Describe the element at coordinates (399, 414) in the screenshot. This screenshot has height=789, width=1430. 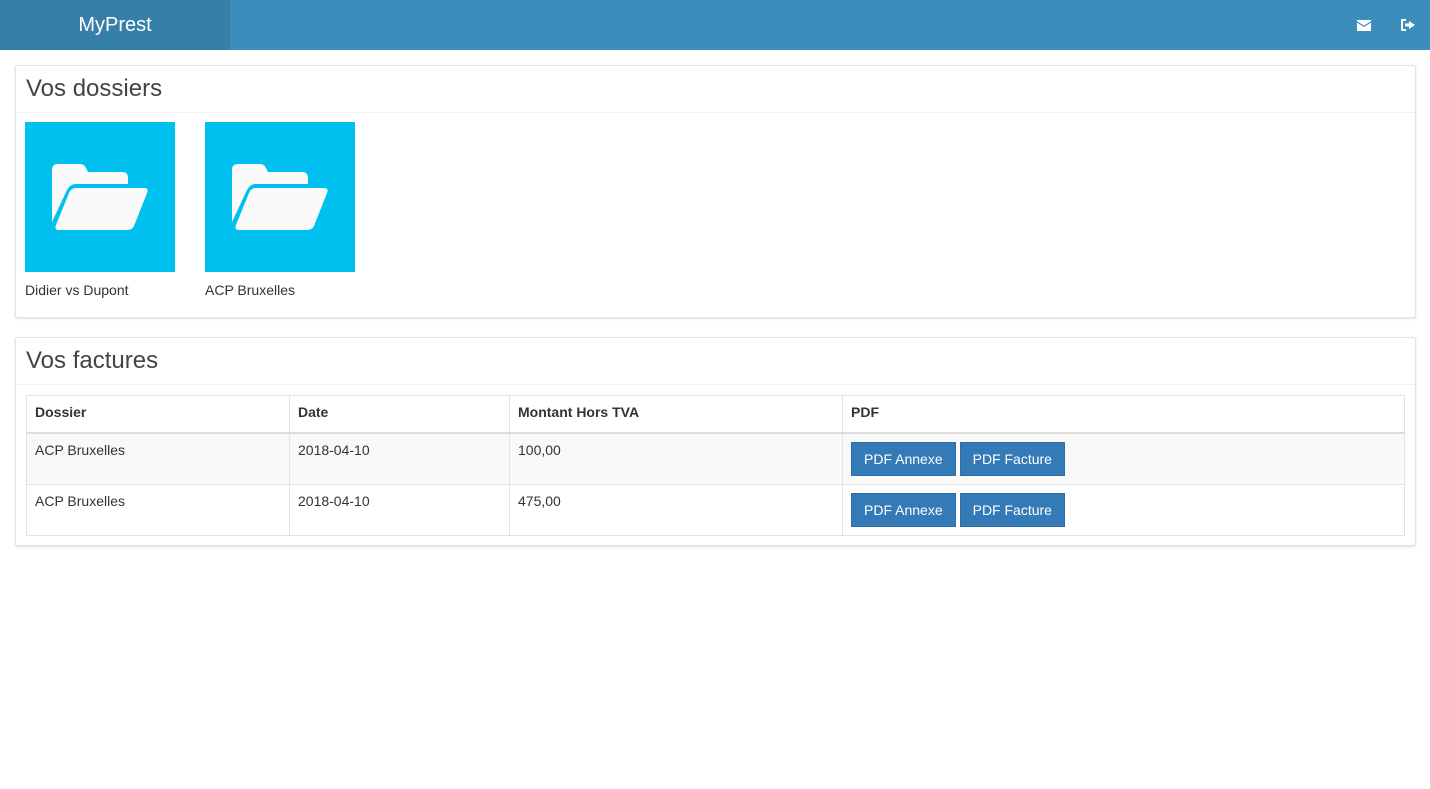
I see `column-header-date: Date` at that location.